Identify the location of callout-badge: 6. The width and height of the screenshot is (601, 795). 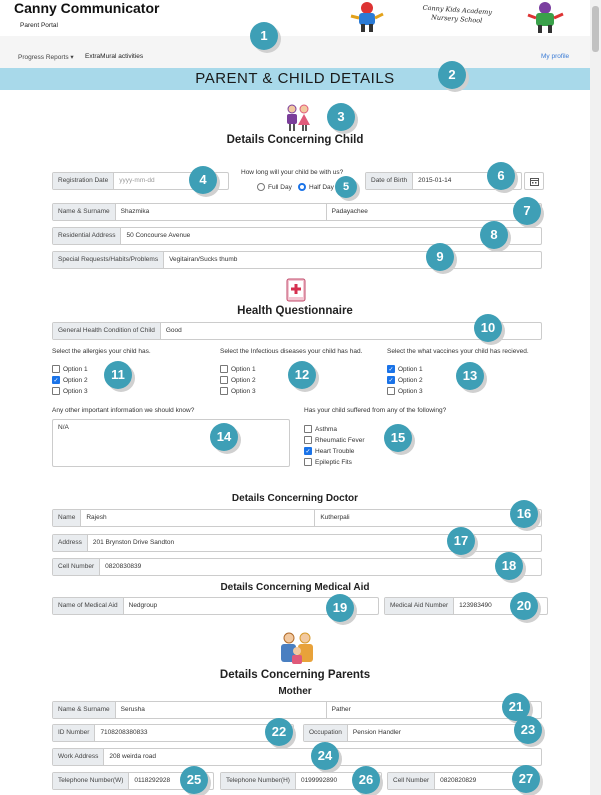
(501, 176).